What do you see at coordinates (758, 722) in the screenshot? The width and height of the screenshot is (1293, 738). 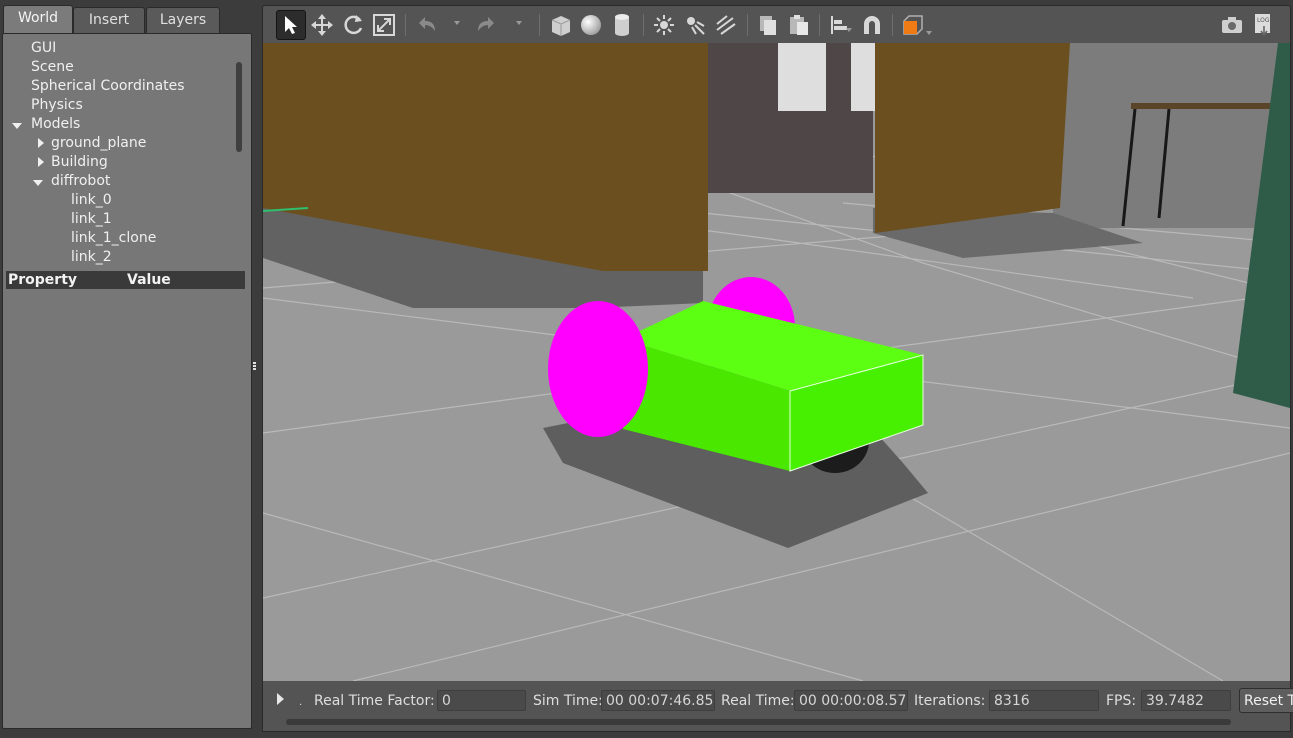 I see `horizontal-scrollbar` at bounding box center [758, 722].